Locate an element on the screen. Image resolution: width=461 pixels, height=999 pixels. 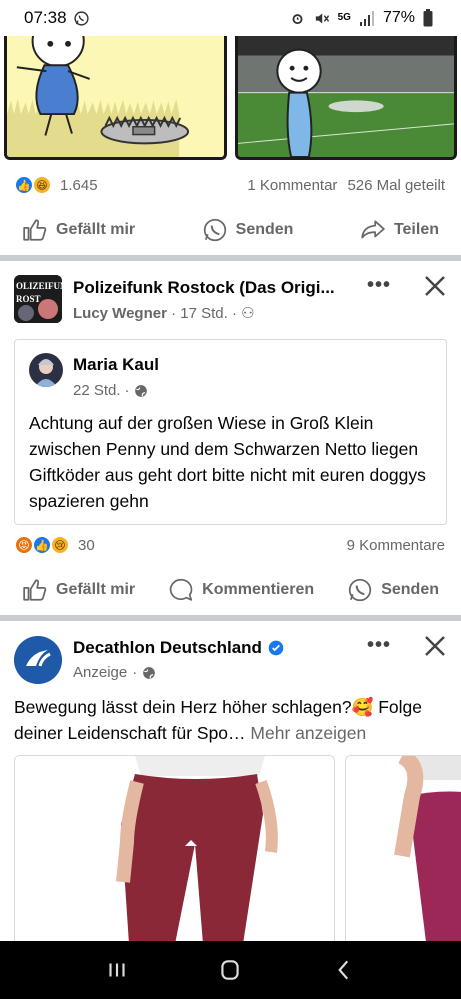
status-time: 07:38 is located at coordinates (45, 17).